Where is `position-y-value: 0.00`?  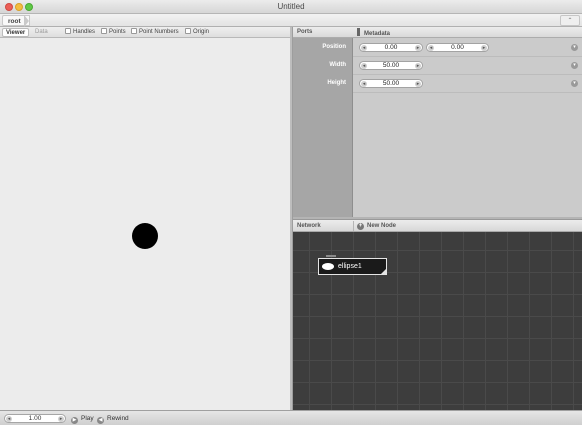
position-y-value: 0.00 is located at coordinates (457, 47).